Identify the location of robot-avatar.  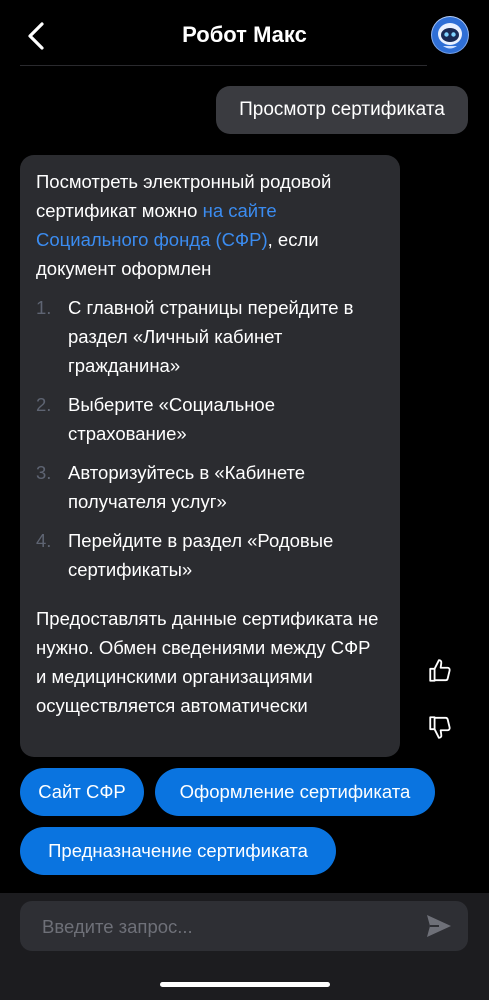
(450, 35).